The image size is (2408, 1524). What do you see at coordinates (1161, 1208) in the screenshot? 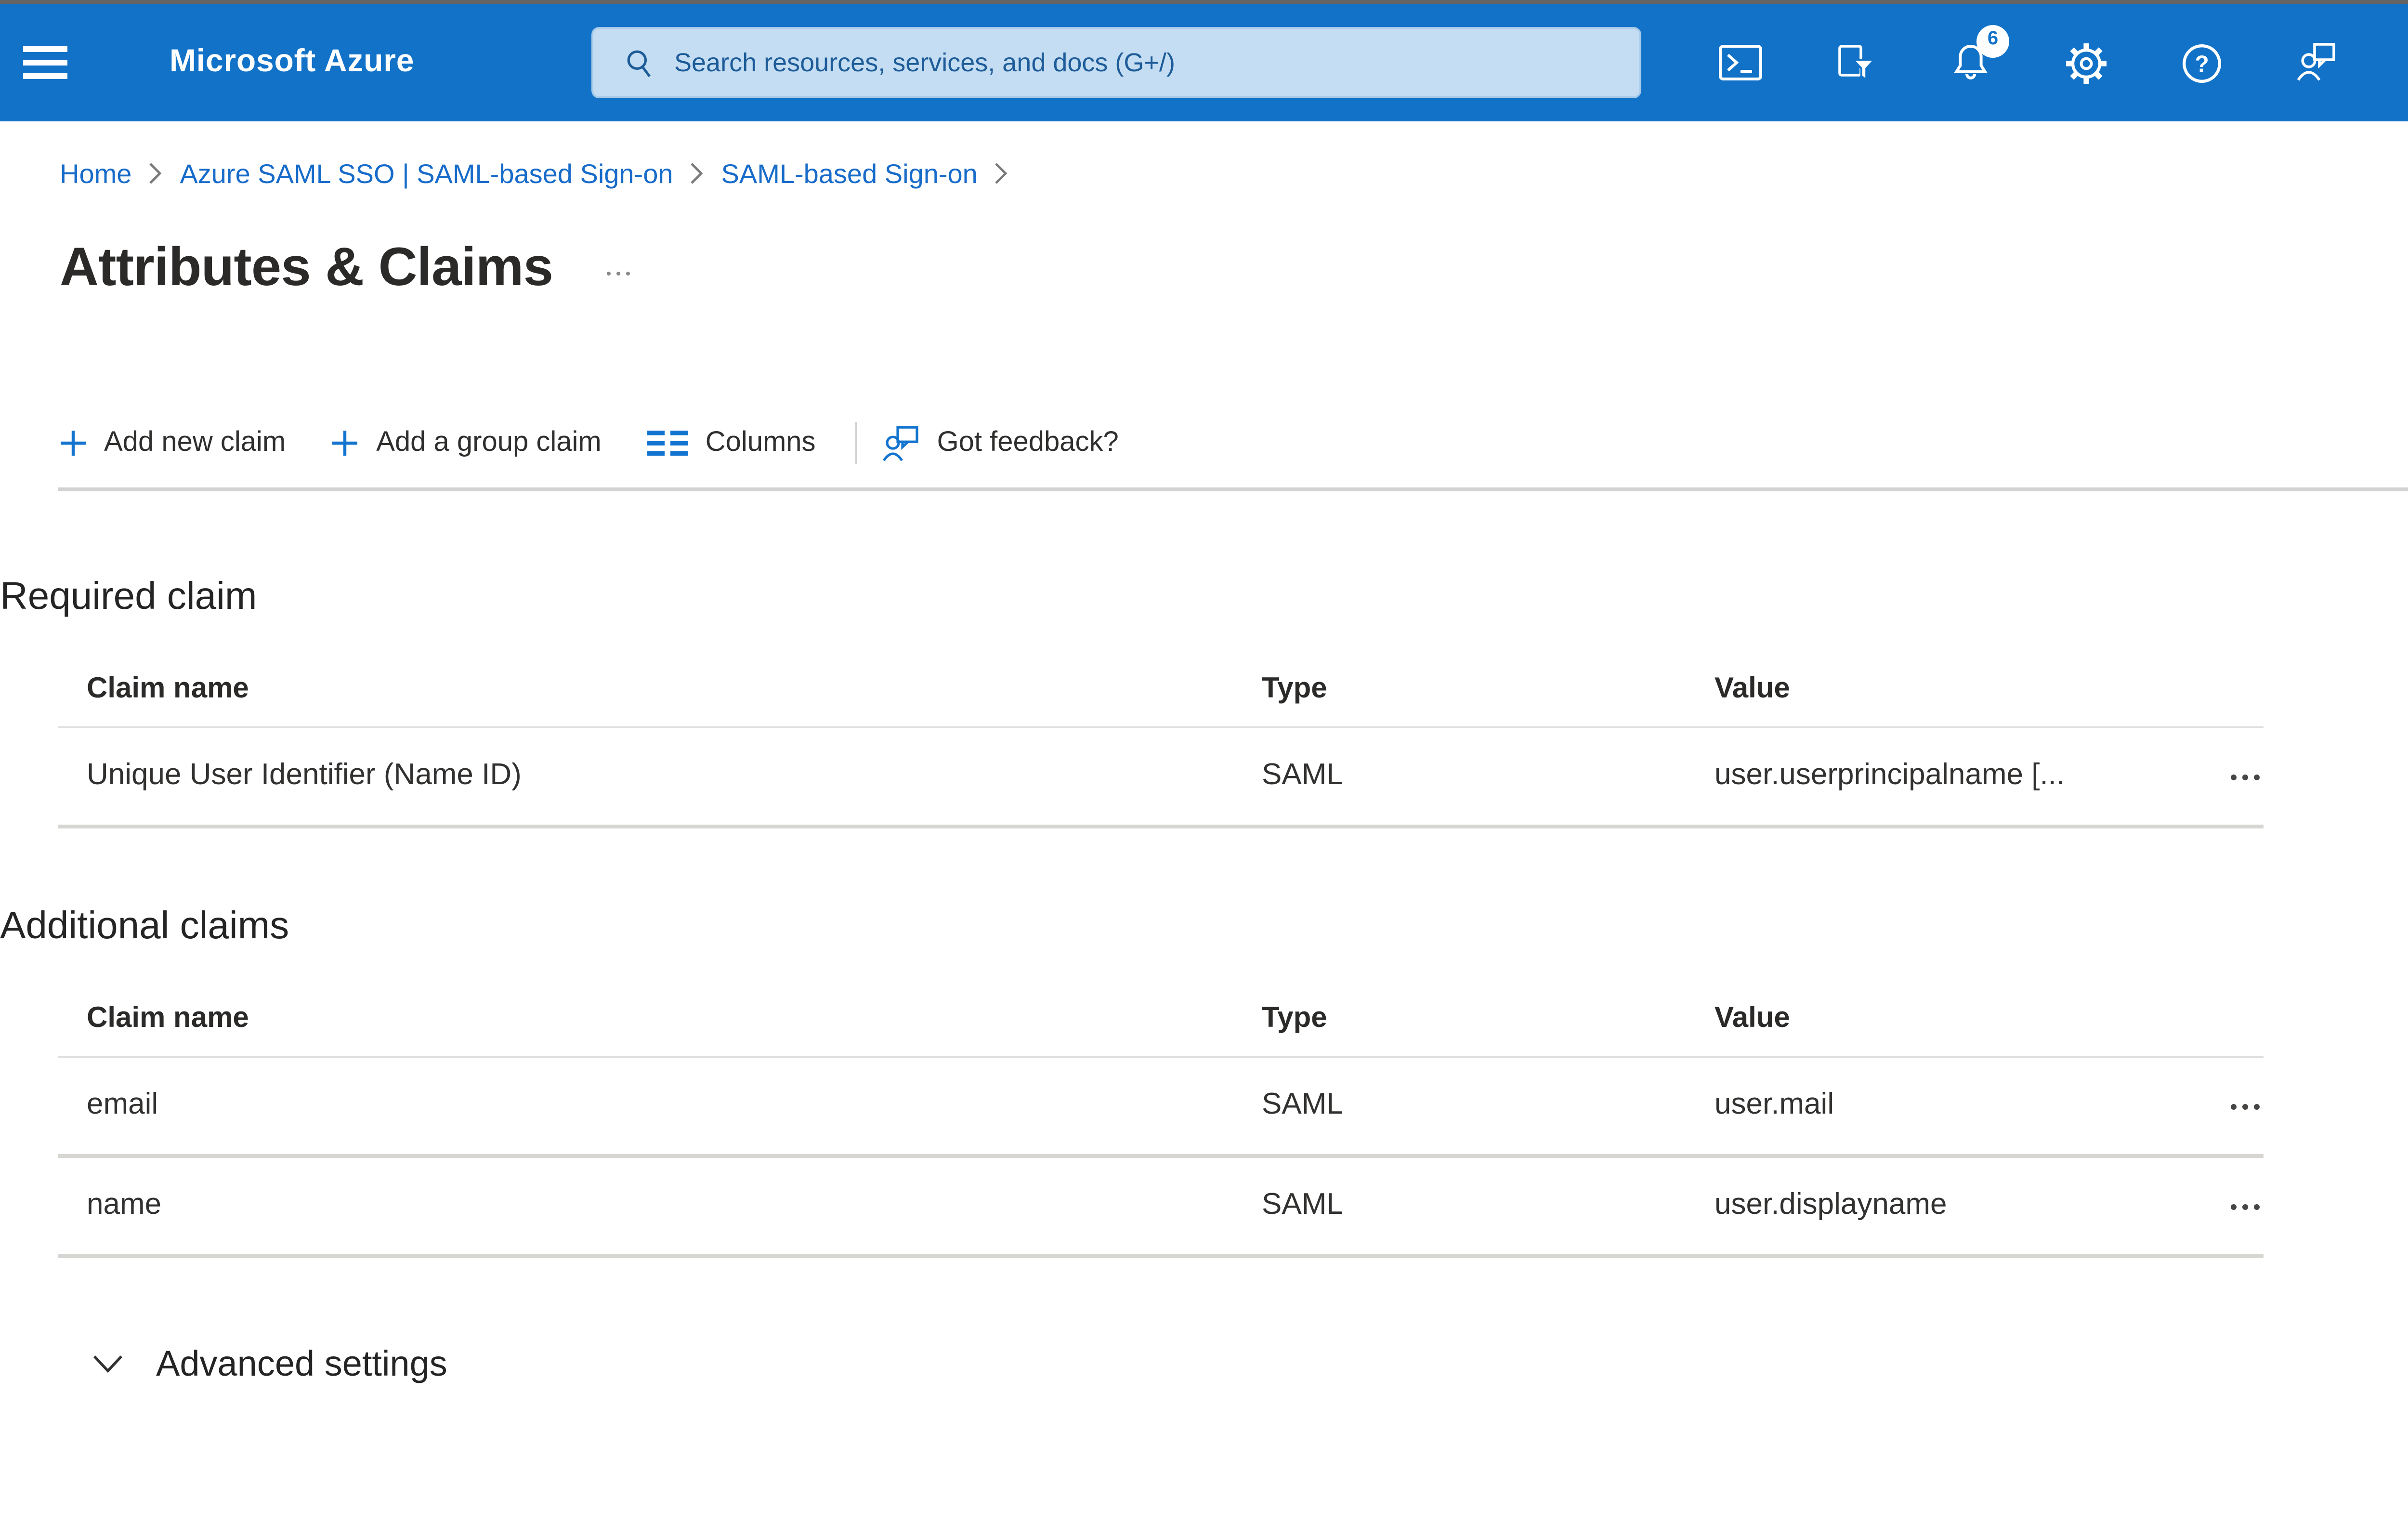
I see `table-row: name SAML user.displayname` at bounding box center [1161, 1208].